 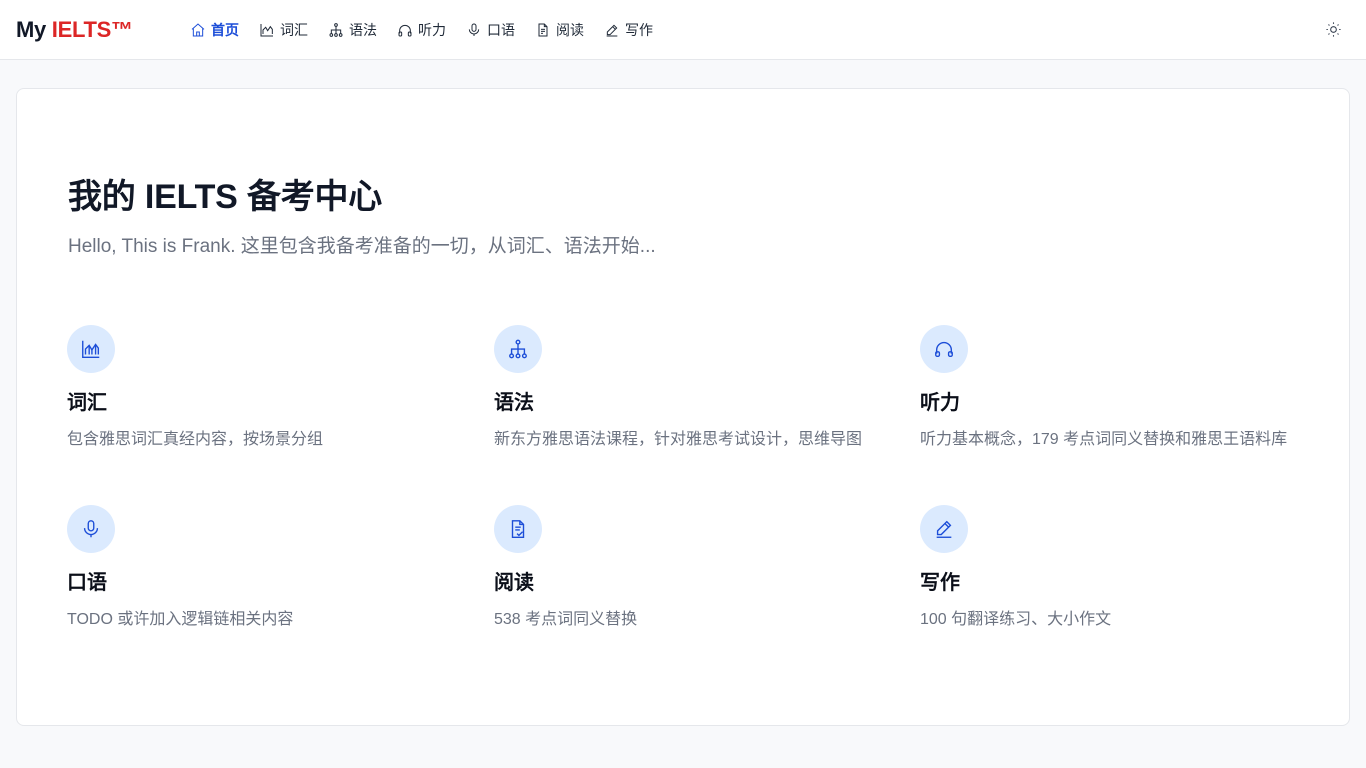 I want to click on nav-item-label: 口语, so click(x=501, y=30).